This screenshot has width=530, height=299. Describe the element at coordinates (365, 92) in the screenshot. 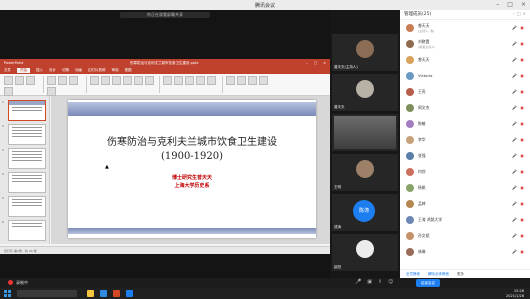

I see `video-tile: 曾天天` at that location.